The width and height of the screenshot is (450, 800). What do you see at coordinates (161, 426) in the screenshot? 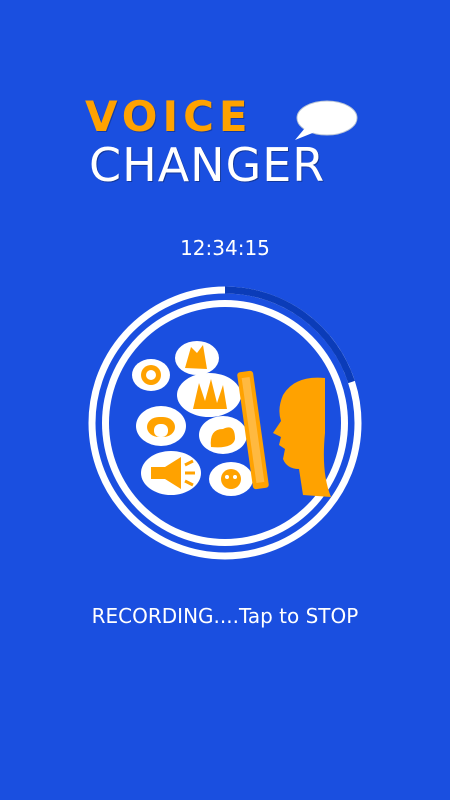
I see `tunnel-icon` at bounding box center [161, 426].